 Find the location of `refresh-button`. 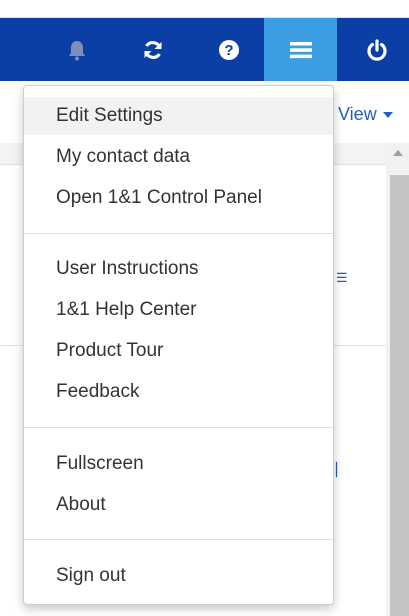

refresh-button is located at coordinates (153, 49).